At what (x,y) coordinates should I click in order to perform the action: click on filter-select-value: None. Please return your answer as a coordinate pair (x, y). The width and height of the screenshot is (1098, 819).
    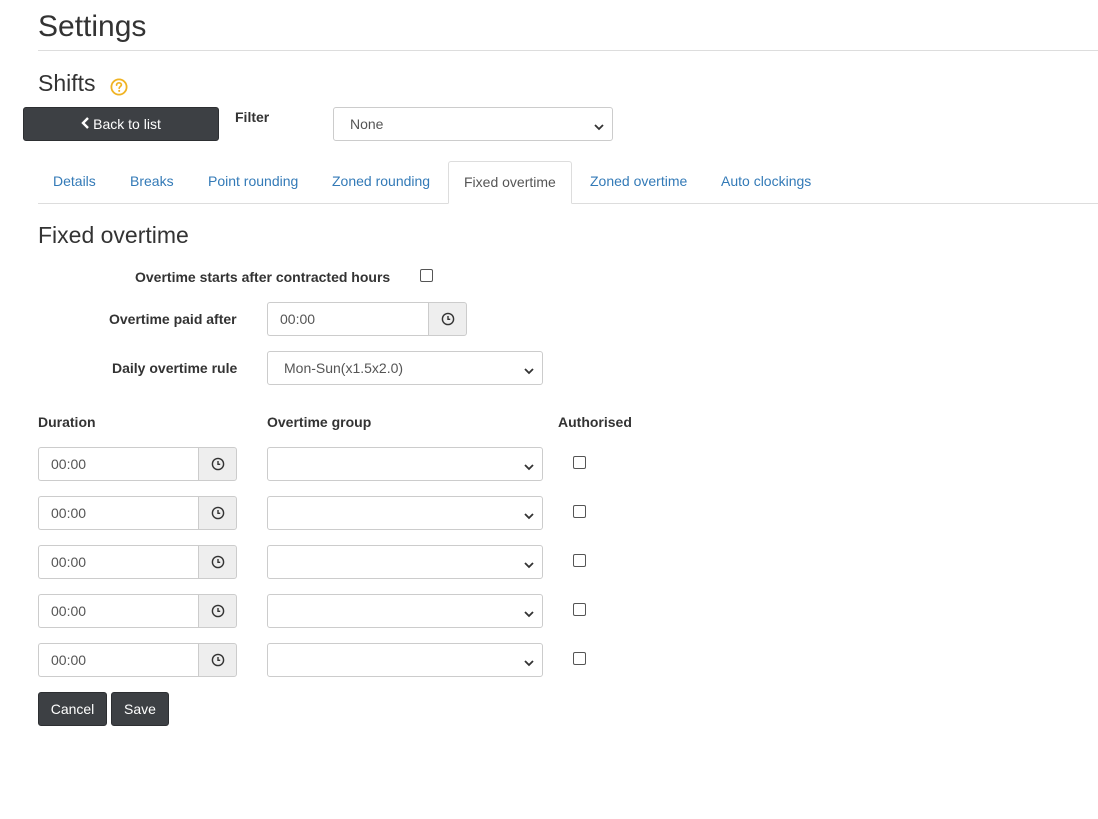
    Looking at the image, I should click on (367, 124).